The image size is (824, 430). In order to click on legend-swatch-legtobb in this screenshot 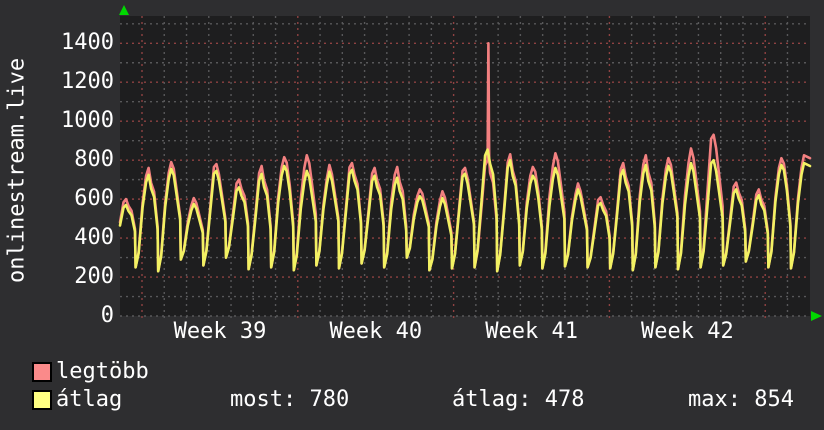, I will do `click(42, 372)`.